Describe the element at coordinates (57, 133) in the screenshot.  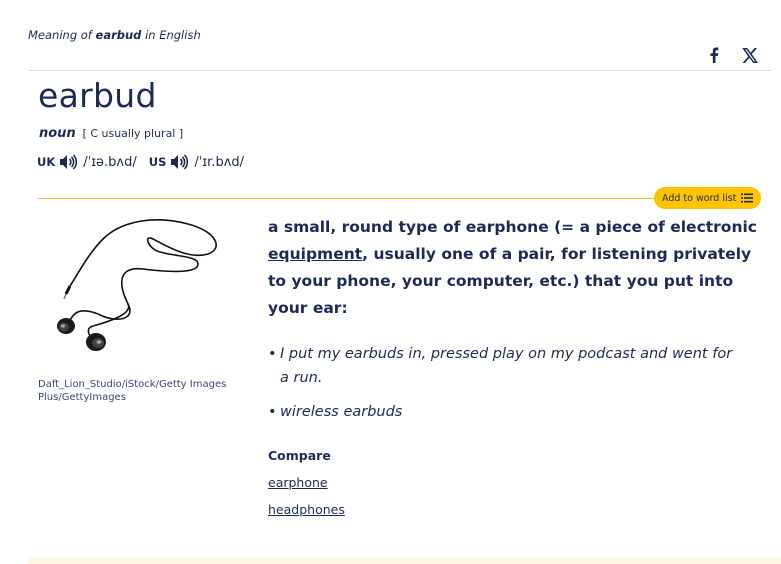
I see `part-of-speech: noun` at that location.